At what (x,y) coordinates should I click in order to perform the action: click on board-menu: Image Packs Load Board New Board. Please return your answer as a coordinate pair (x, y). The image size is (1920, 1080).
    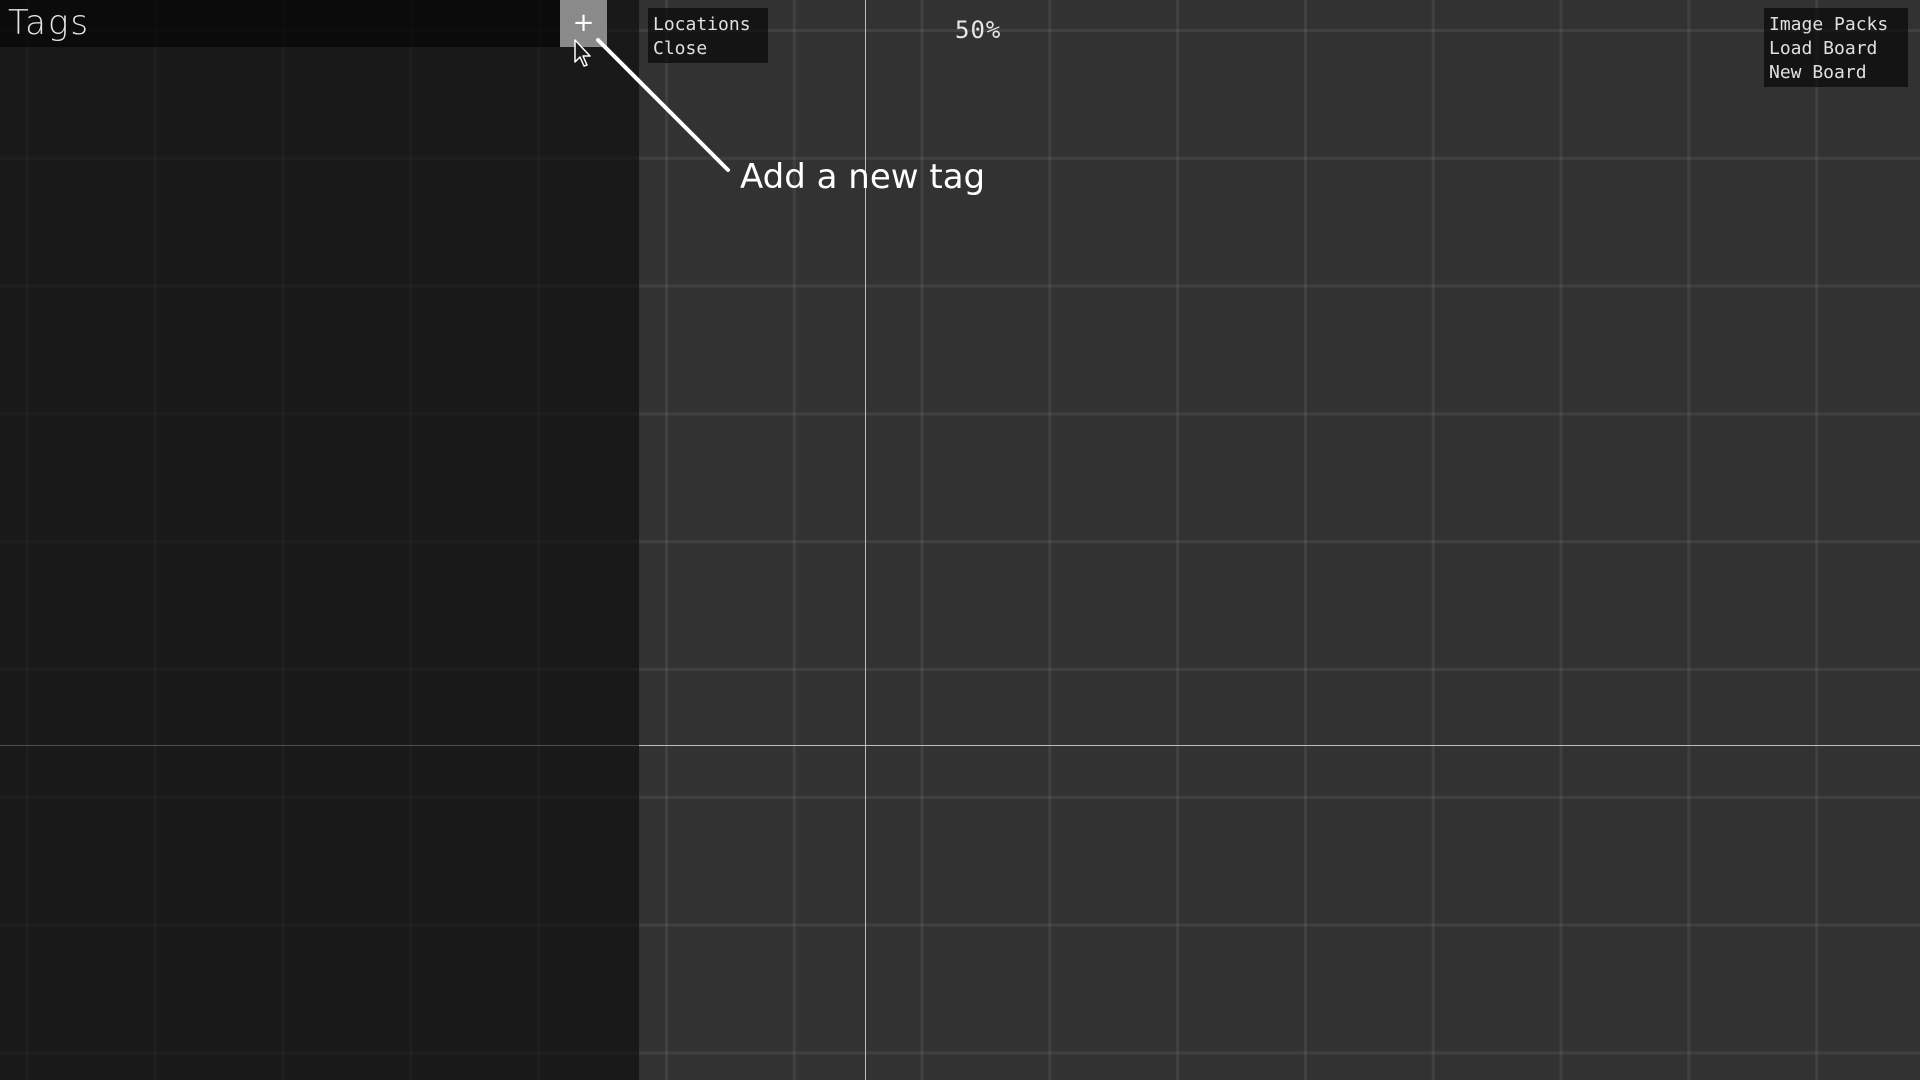
    Looking at the image, I should click on (1836, 47).